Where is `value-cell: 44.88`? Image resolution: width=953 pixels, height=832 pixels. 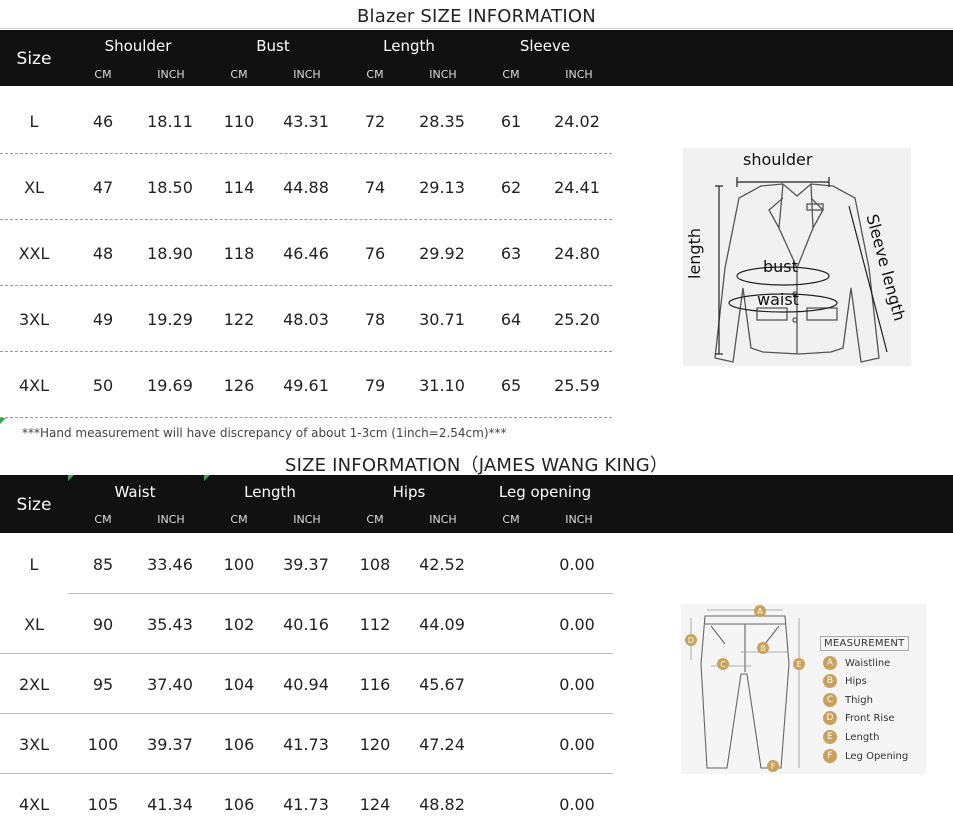
value-cell: 44.88 is located at coordinates (306, 187).